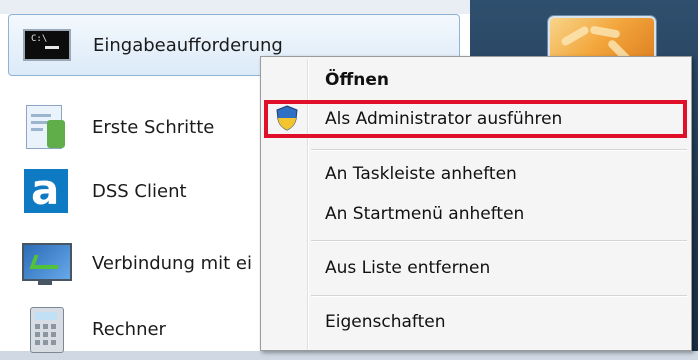 The image size is (698, 360). I want to click on dss-client-icon: a, so click(46, 190).